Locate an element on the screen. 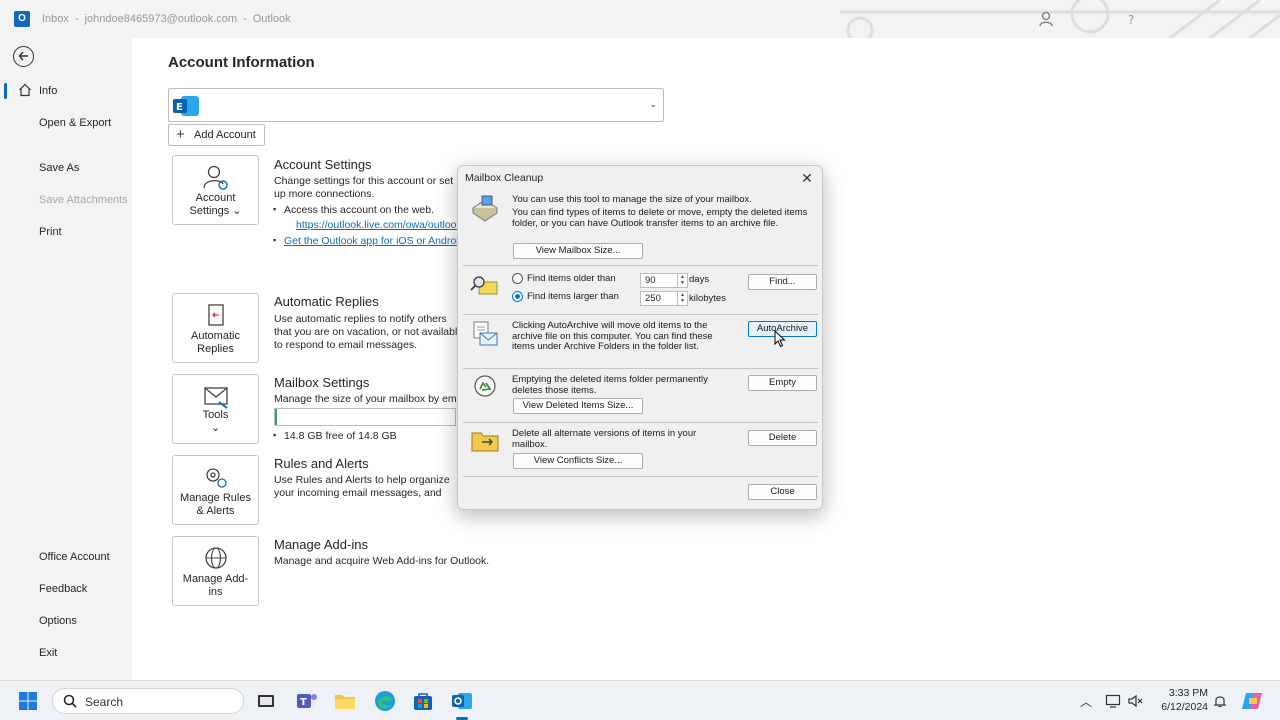  tray-overflow-icon: ︿ is located at coordinates (1086, 701).